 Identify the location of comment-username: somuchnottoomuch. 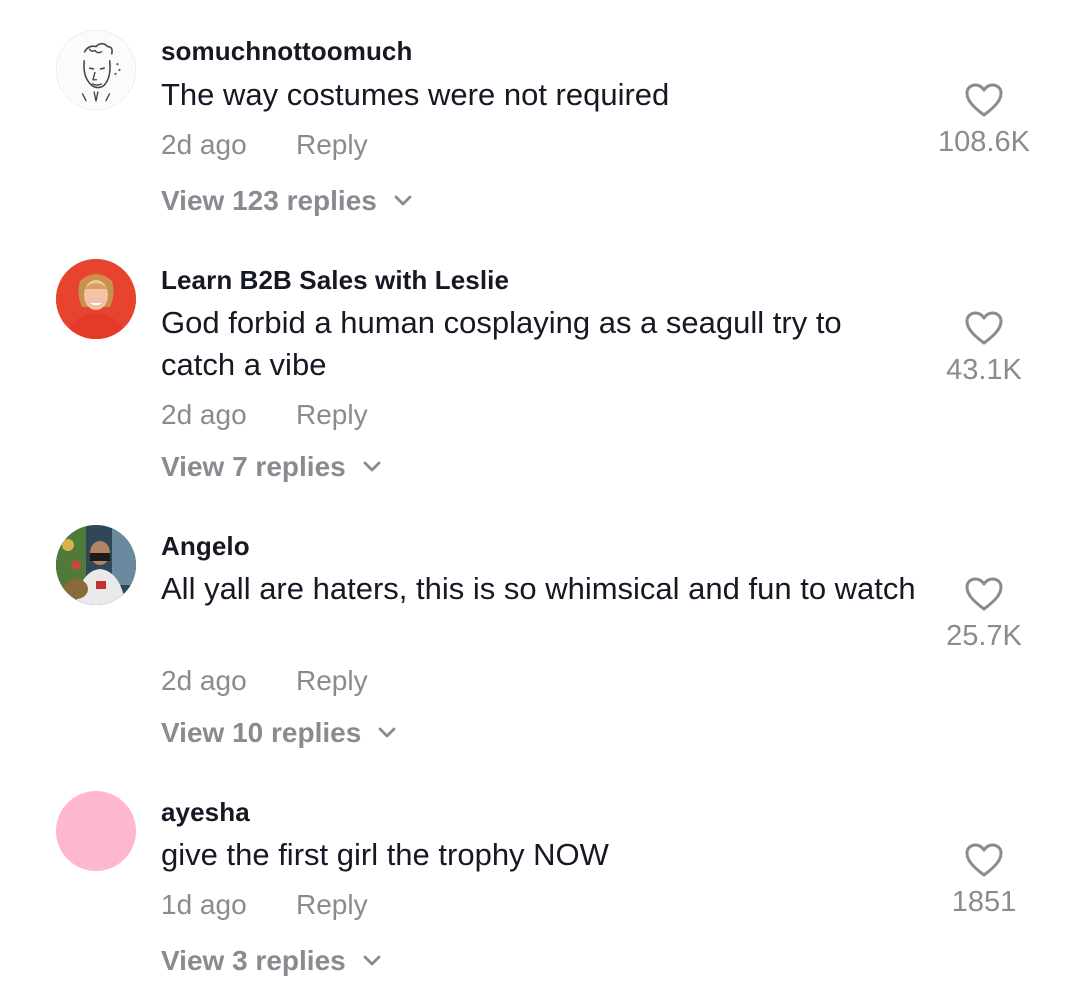
(286, 51).